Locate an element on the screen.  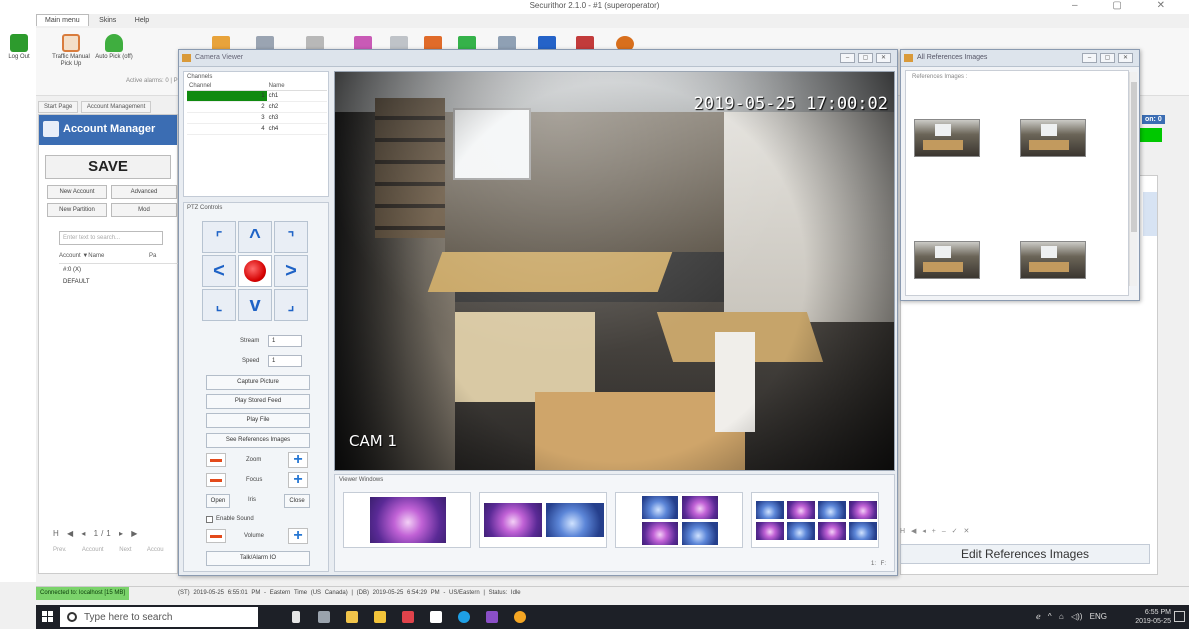
stream-select: 1 is located at coordinates (285, 341).